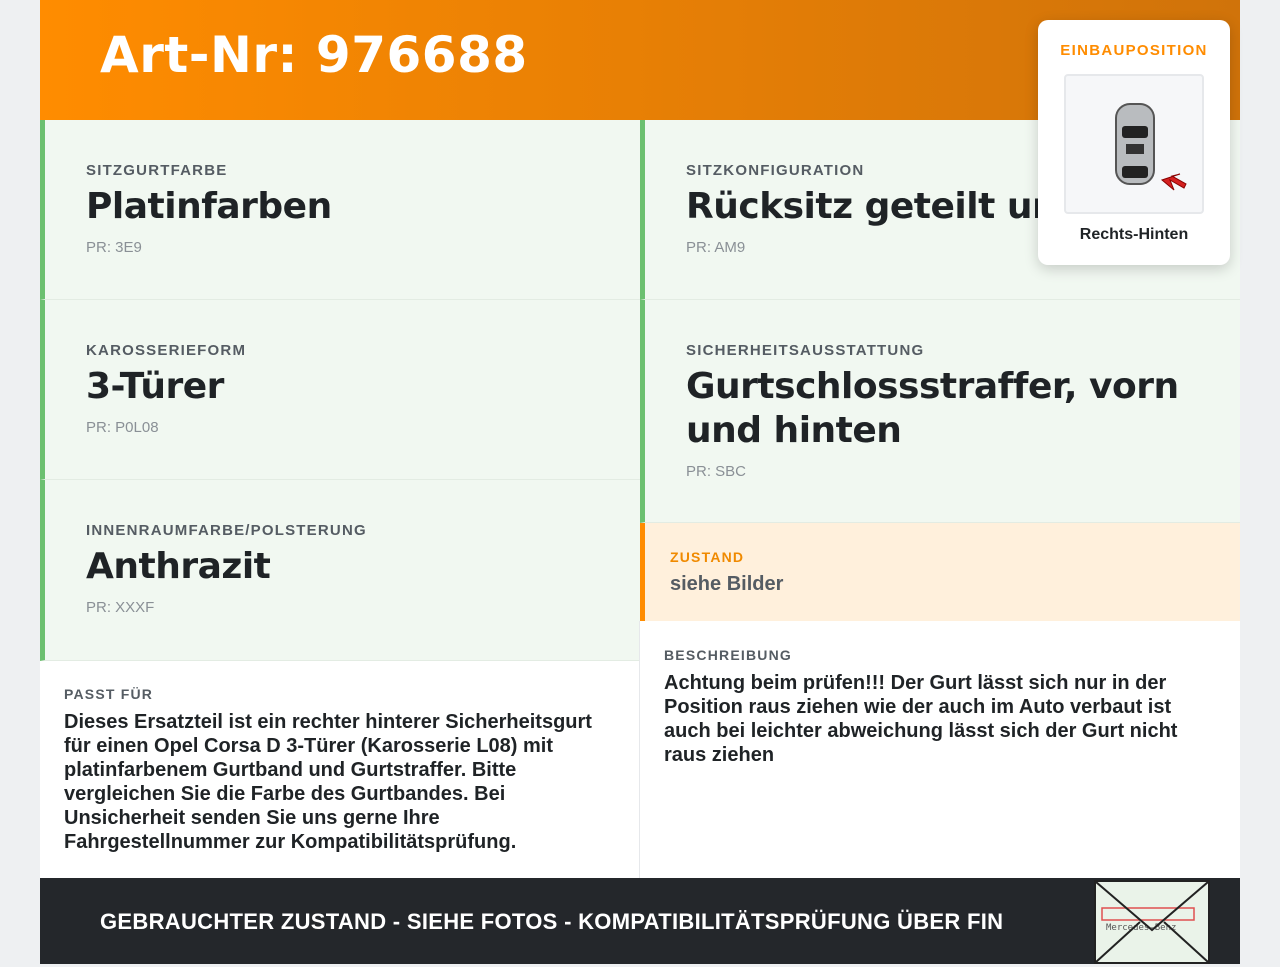 Image resolution: width=1280 pixels, height=967 pixels. Describe the element at coordinates (314, 55) in the screenshot. I see `article-number: Art-Nr: 976688` at that location.